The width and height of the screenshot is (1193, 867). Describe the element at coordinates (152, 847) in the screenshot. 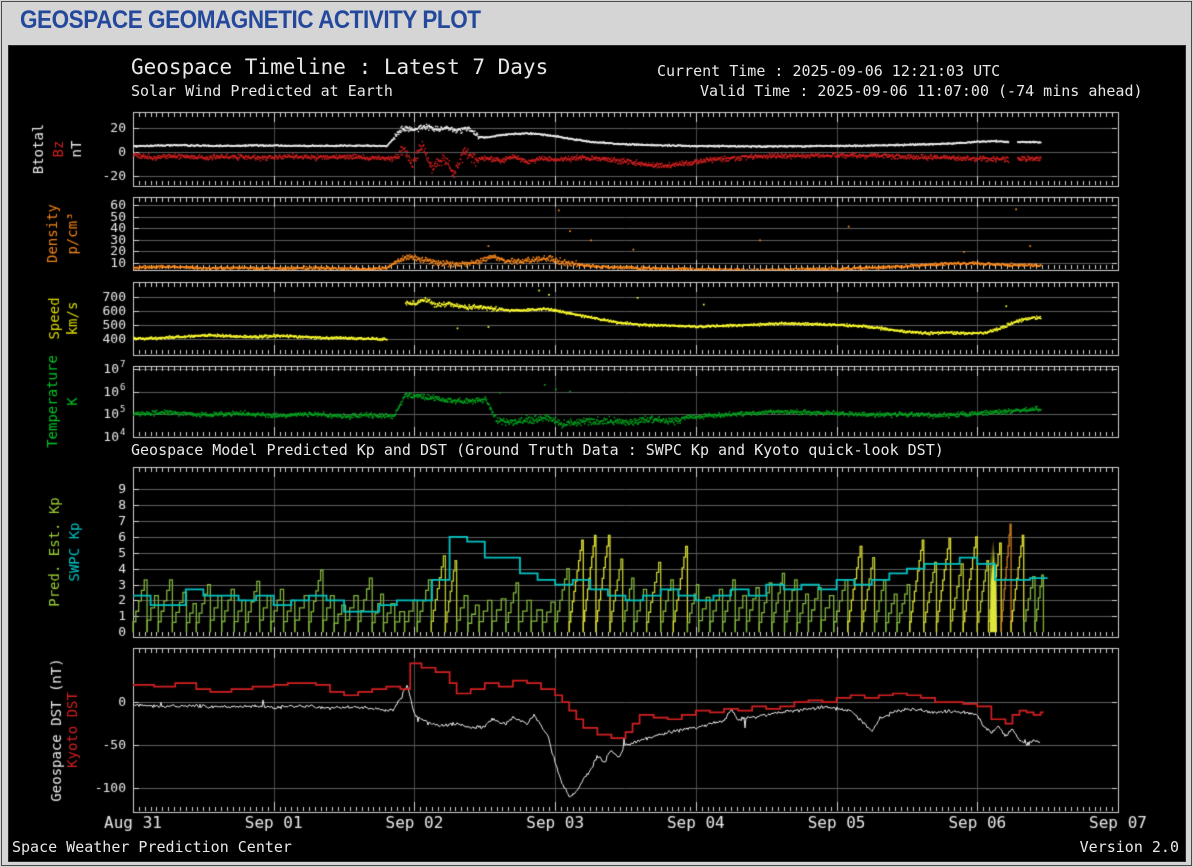

I see `footer-credit: Space Weather Prediction Center` at that location.